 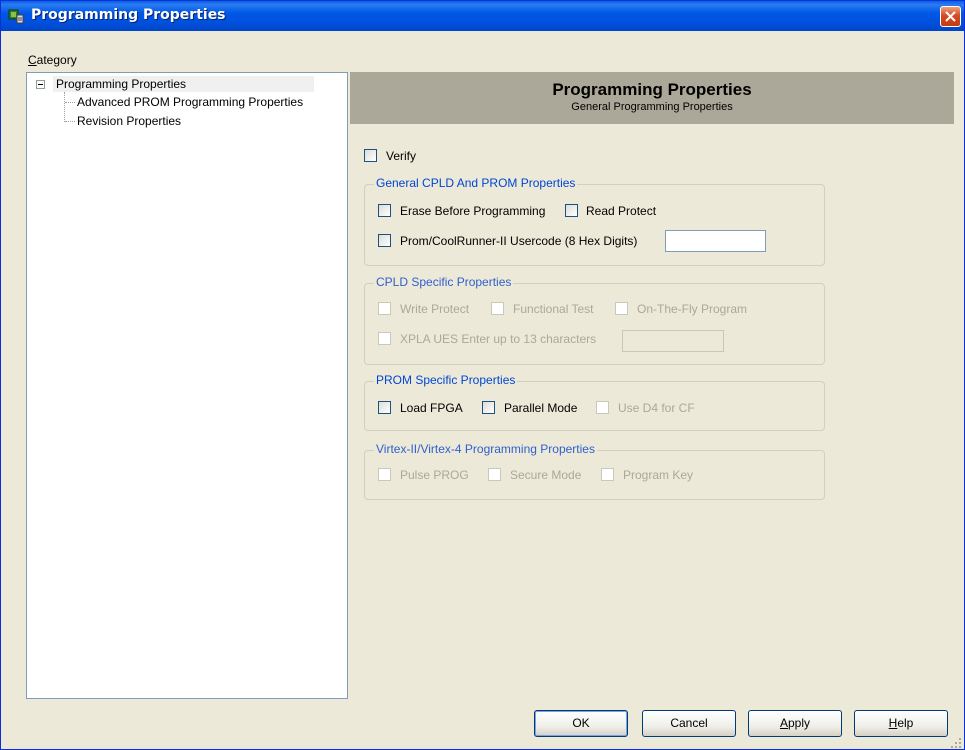 I want to click on header-title: Programming Properties, so click(x=652, y=89).